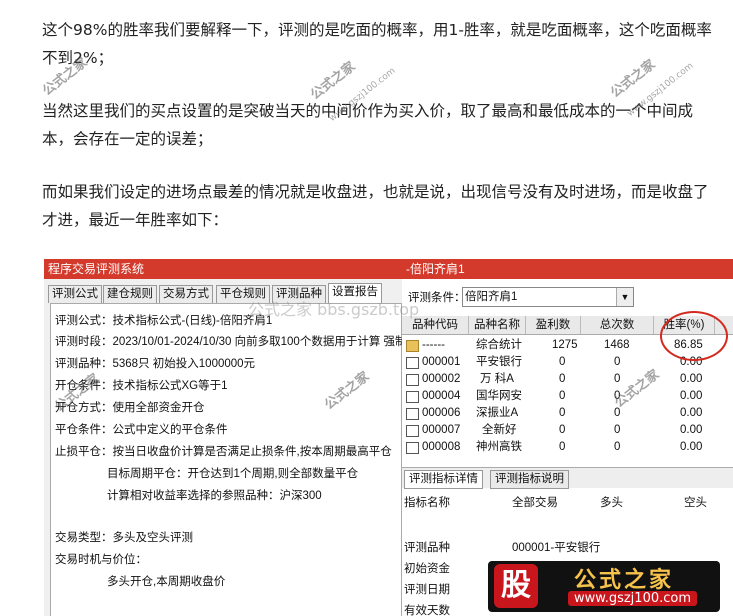  I want to click on report-line: 平仓条件：公式中定义的平仓条件, so click(141, 430).